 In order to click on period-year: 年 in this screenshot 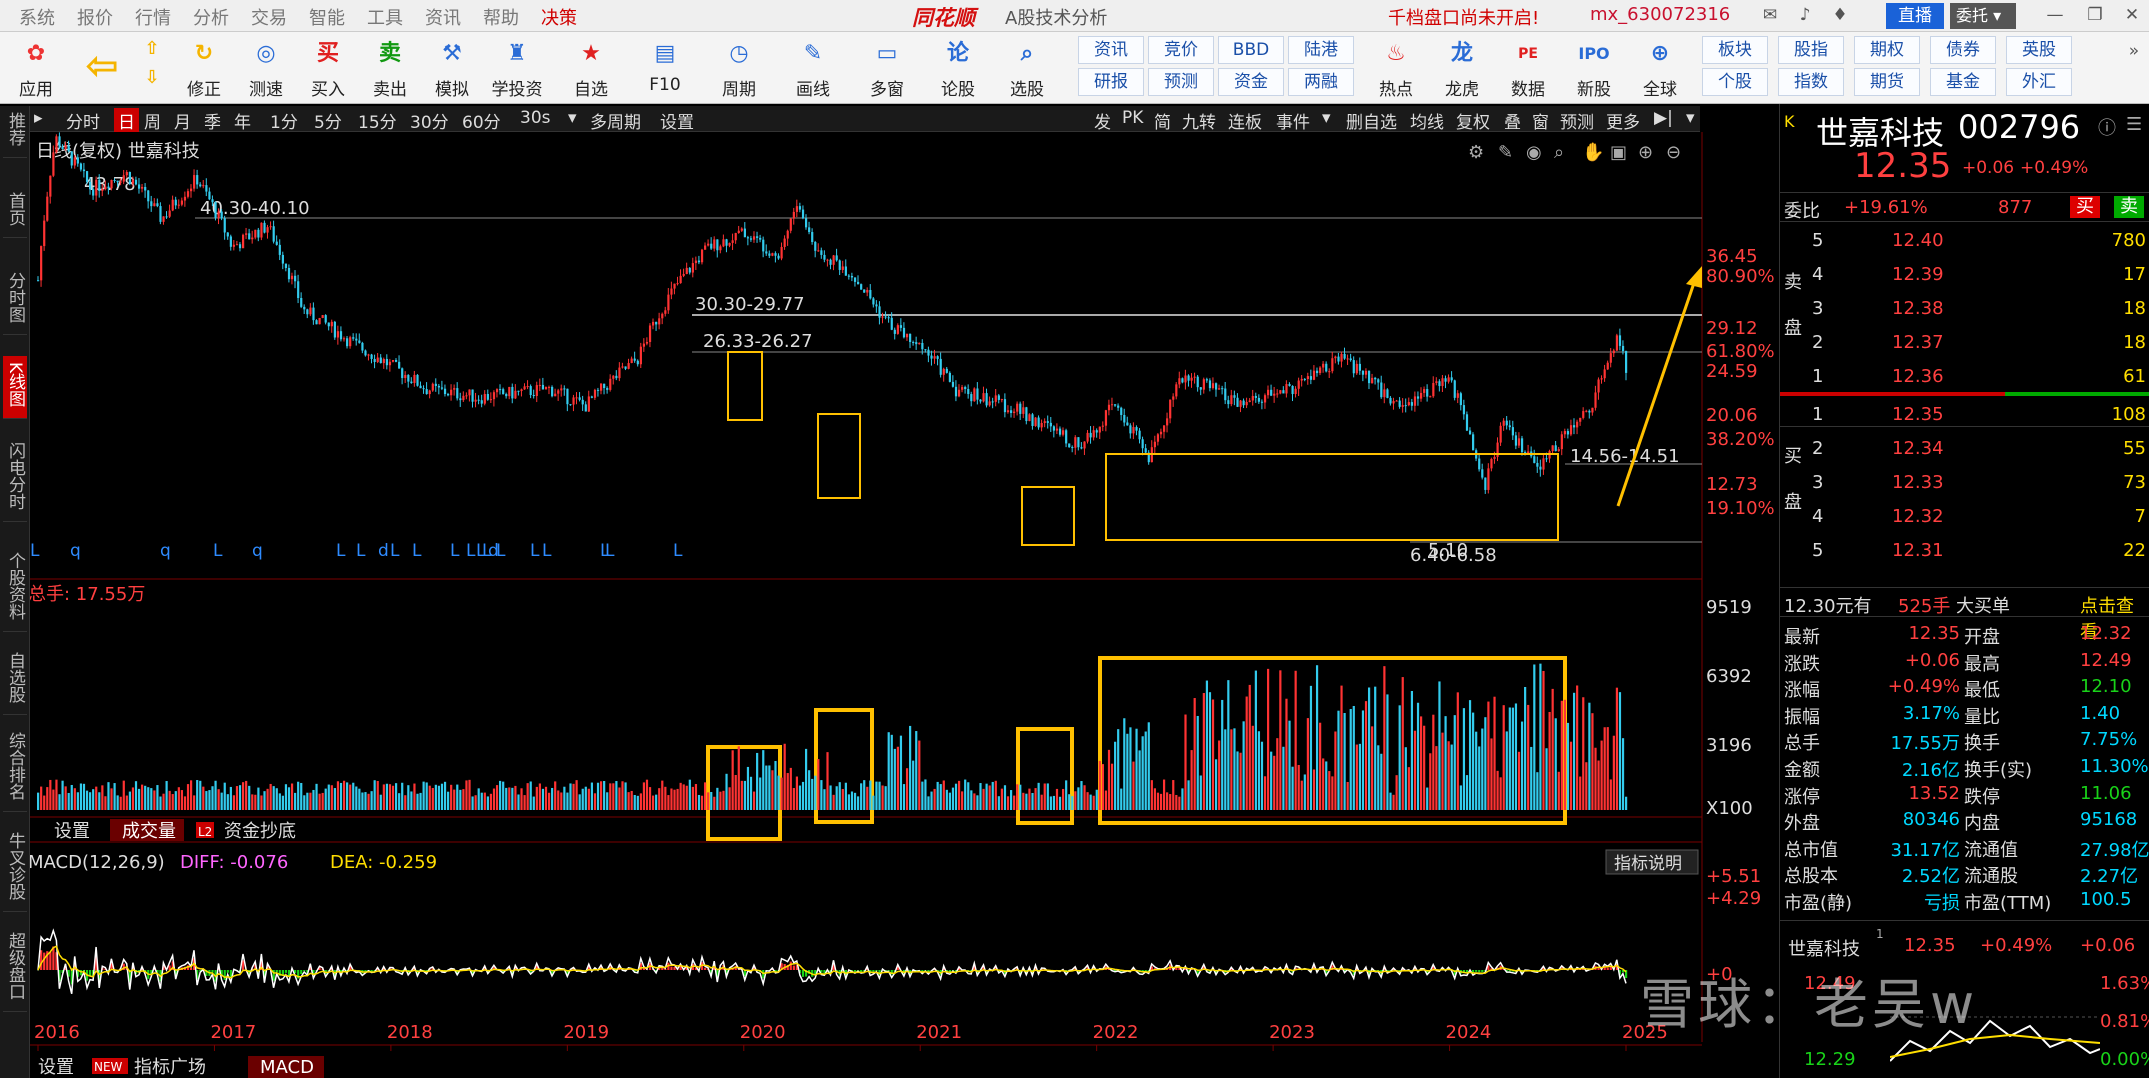, I will do `click(242, 120)`.